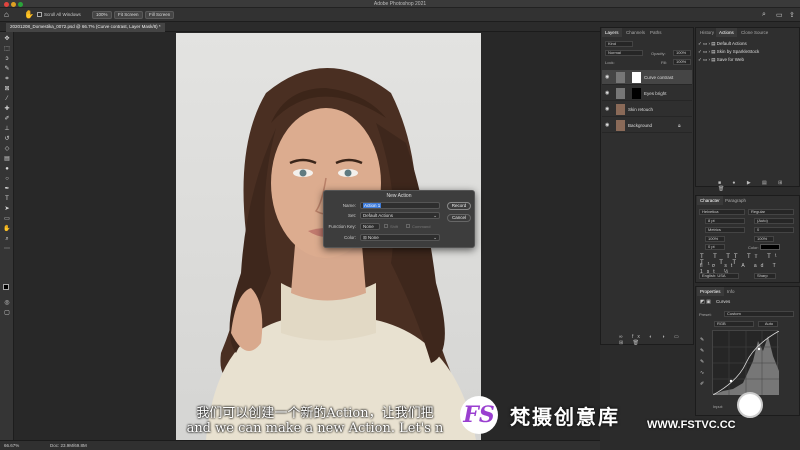  What do you see at coordinates (400, 215) in the screenshot?
I see `set-select: Default Actions ⌄` at bounding box center [400, 215].